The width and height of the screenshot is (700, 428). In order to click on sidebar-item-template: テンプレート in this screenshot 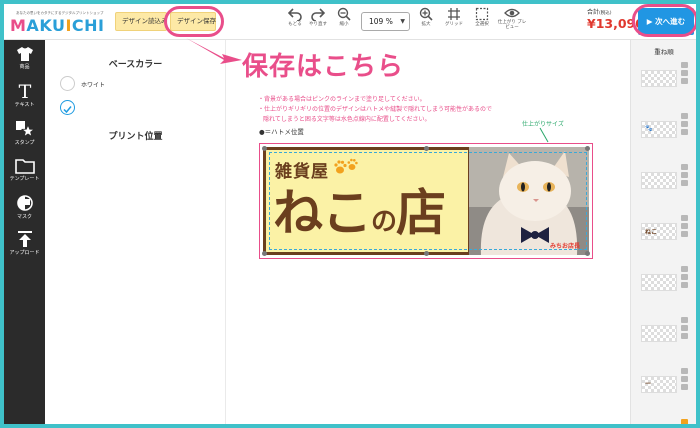, I will do `click(24, 170)`.